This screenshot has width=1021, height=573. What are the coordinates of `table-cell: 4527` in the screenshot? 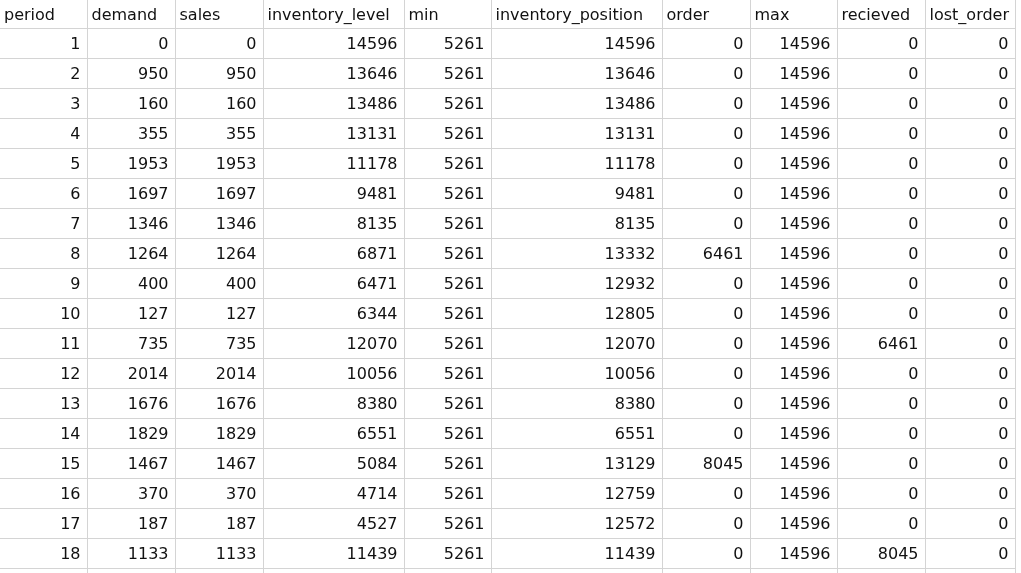 It's located at (333, 523).